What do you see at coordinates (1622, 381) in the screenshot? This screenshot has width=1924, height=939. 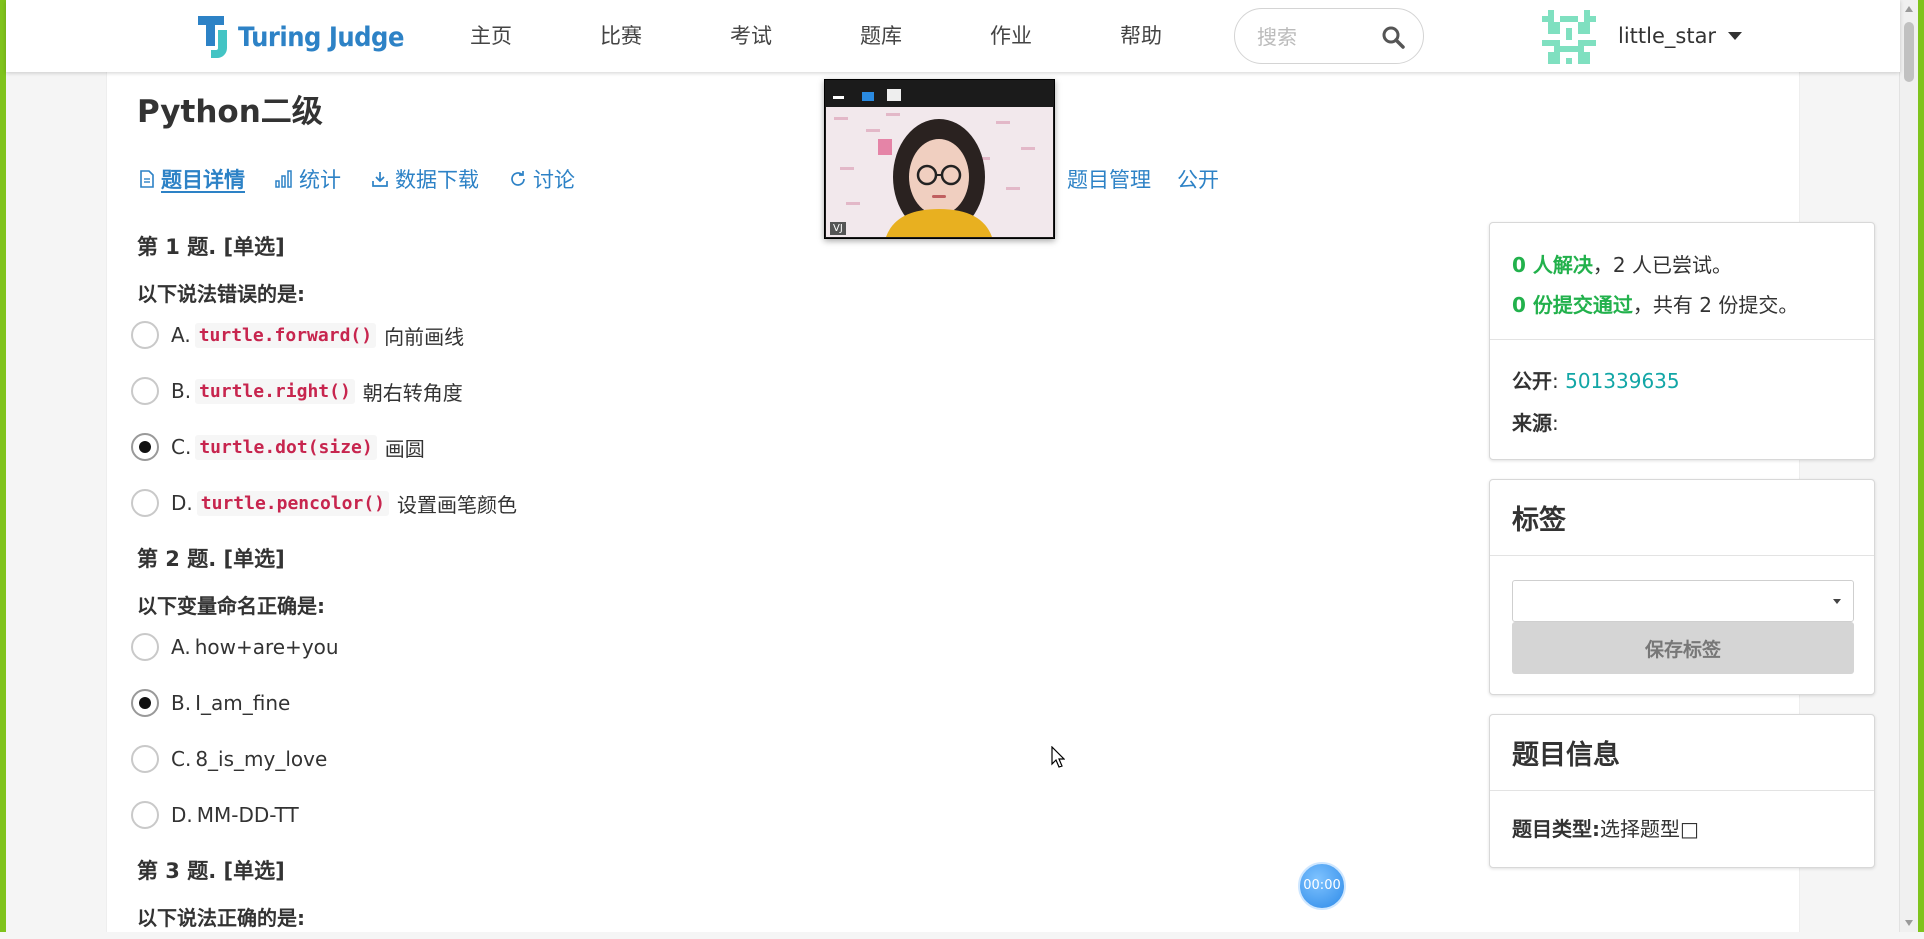 I see `public-value: 501339635` at bounding box center [1622, 381].